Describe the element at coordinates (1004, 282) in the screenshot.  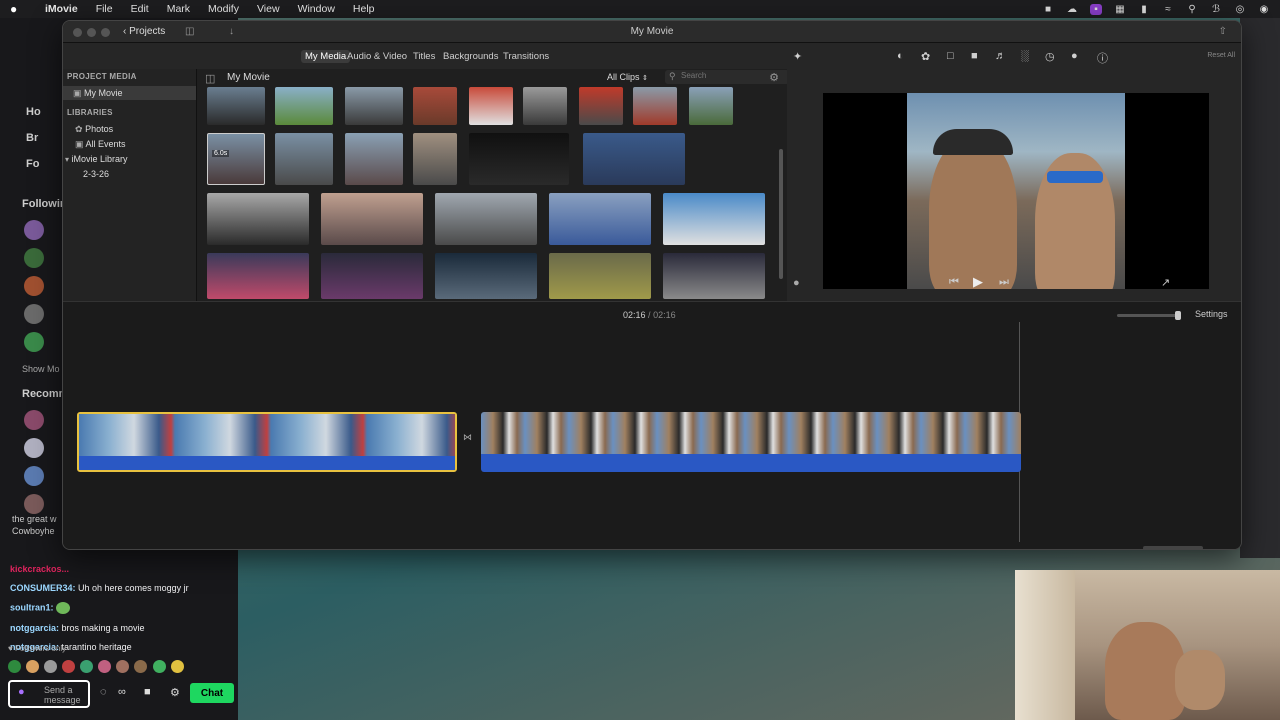
I see `skip-forward-icon: ⏭` at that location.